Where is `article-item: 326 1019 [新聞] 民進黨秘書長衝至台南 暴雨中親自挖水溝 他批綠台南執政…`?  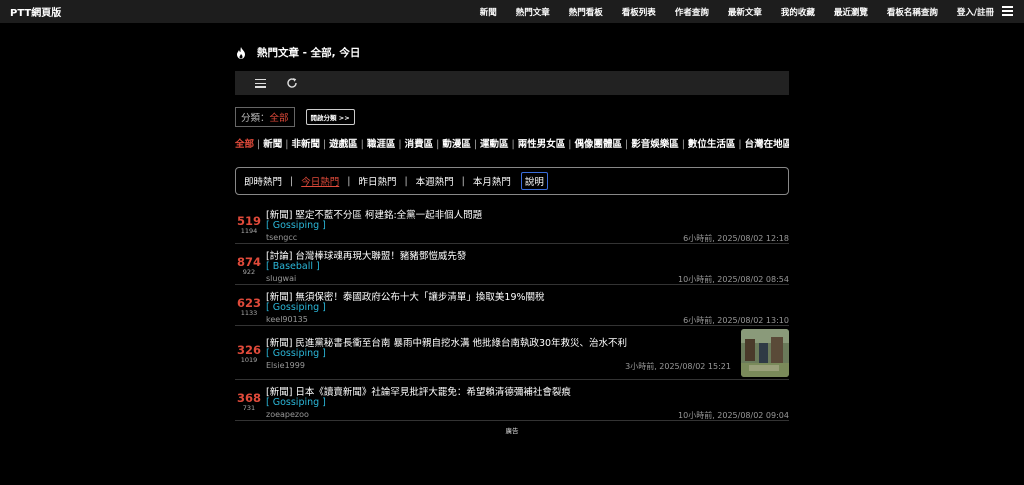 article-item: 326 1019 [新聞] 民進黨秘書長衝至台南 暴雨中親自挖水溝 他批綠台南執政… is located at coordinates (512, 353).